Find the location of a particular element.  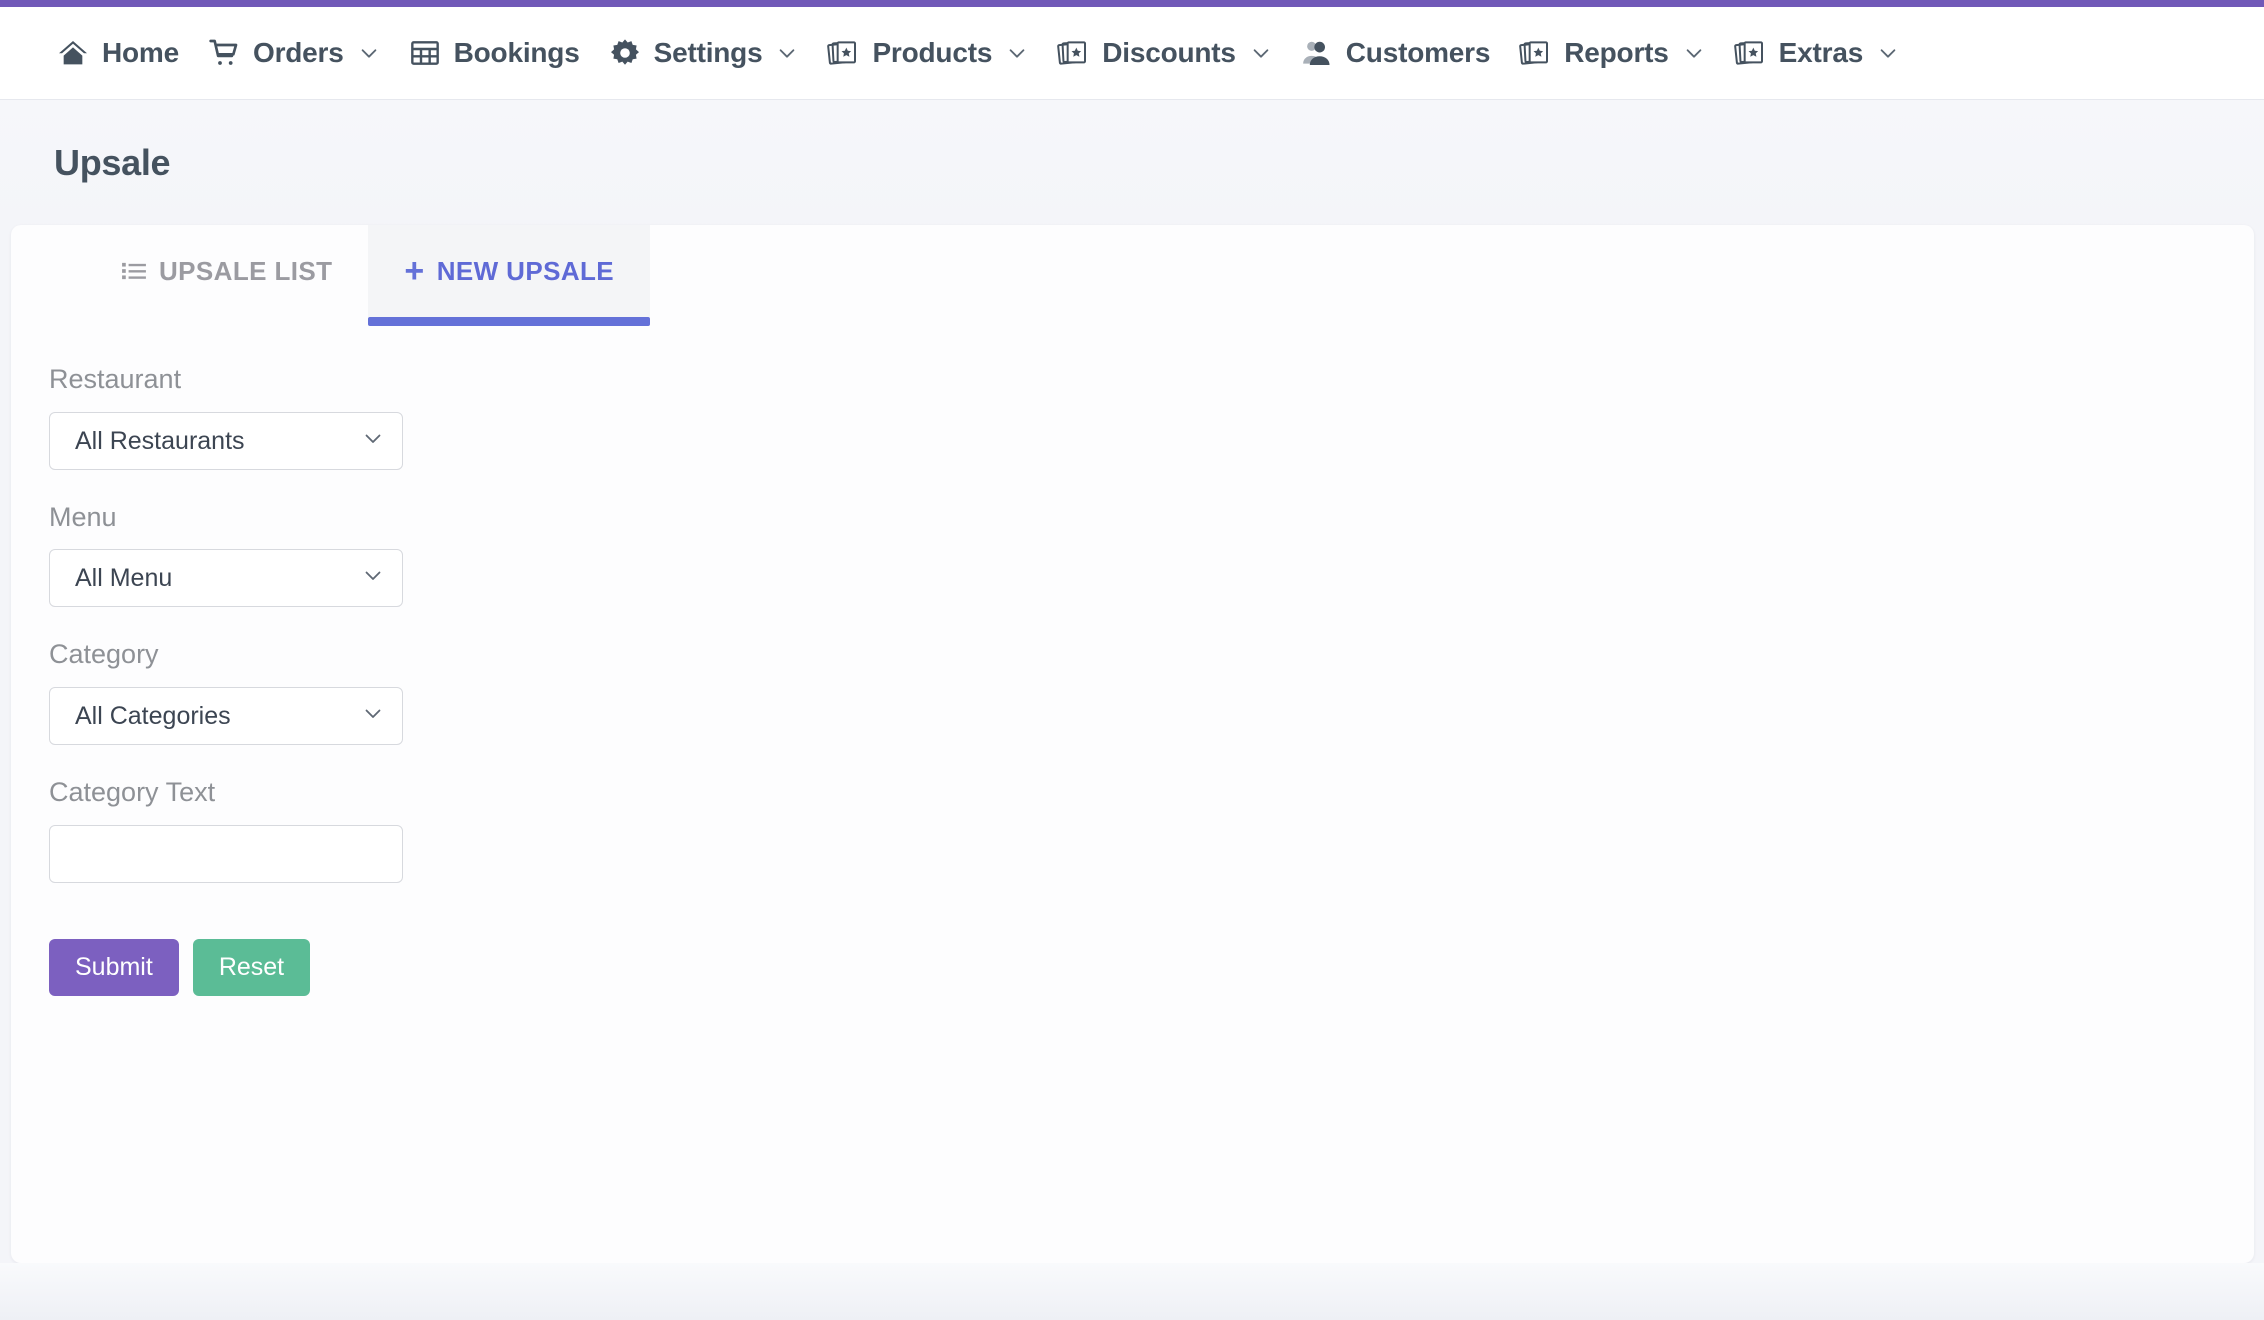

tab-label: UPSALE LIST is located at coordinates (246, 270).